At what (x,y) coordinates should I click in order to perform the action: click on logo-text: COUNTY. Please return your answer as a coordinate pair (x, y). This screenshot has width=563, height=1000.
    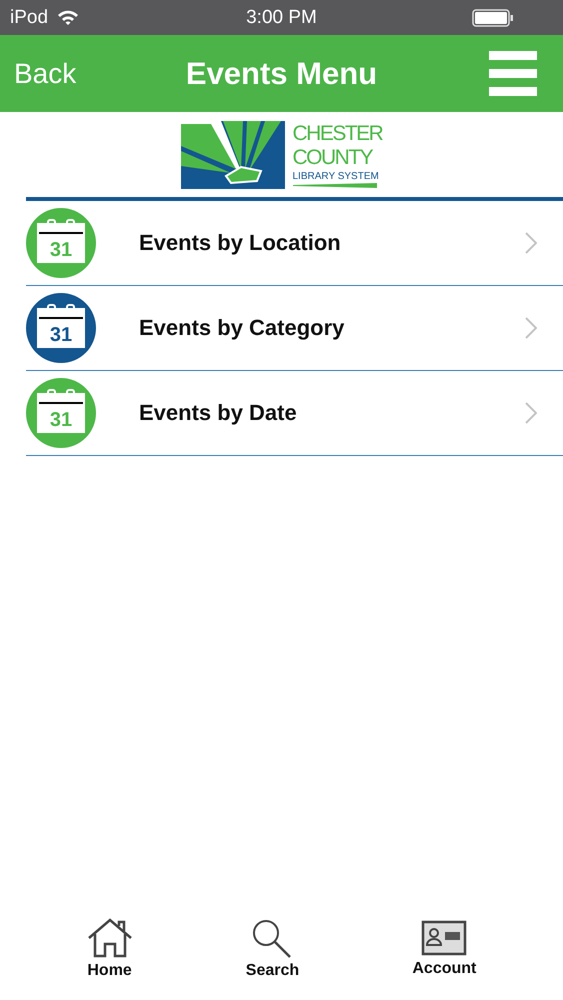
    Looking at the image, I should click on (332, 158).